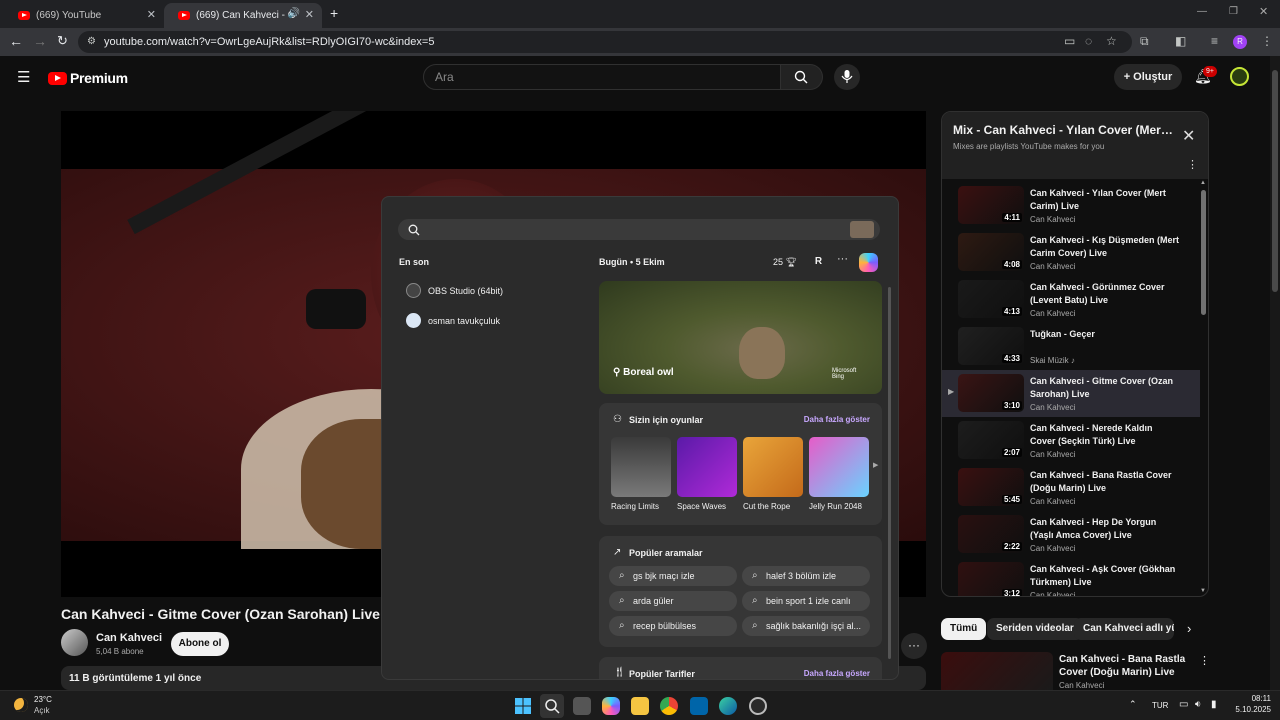 The width and height of the screenshot is (1280, 720). Describe the element at coordinates (991, 252) in the screenshot. I see `playlist-thumbnail: 4:08` at that location.